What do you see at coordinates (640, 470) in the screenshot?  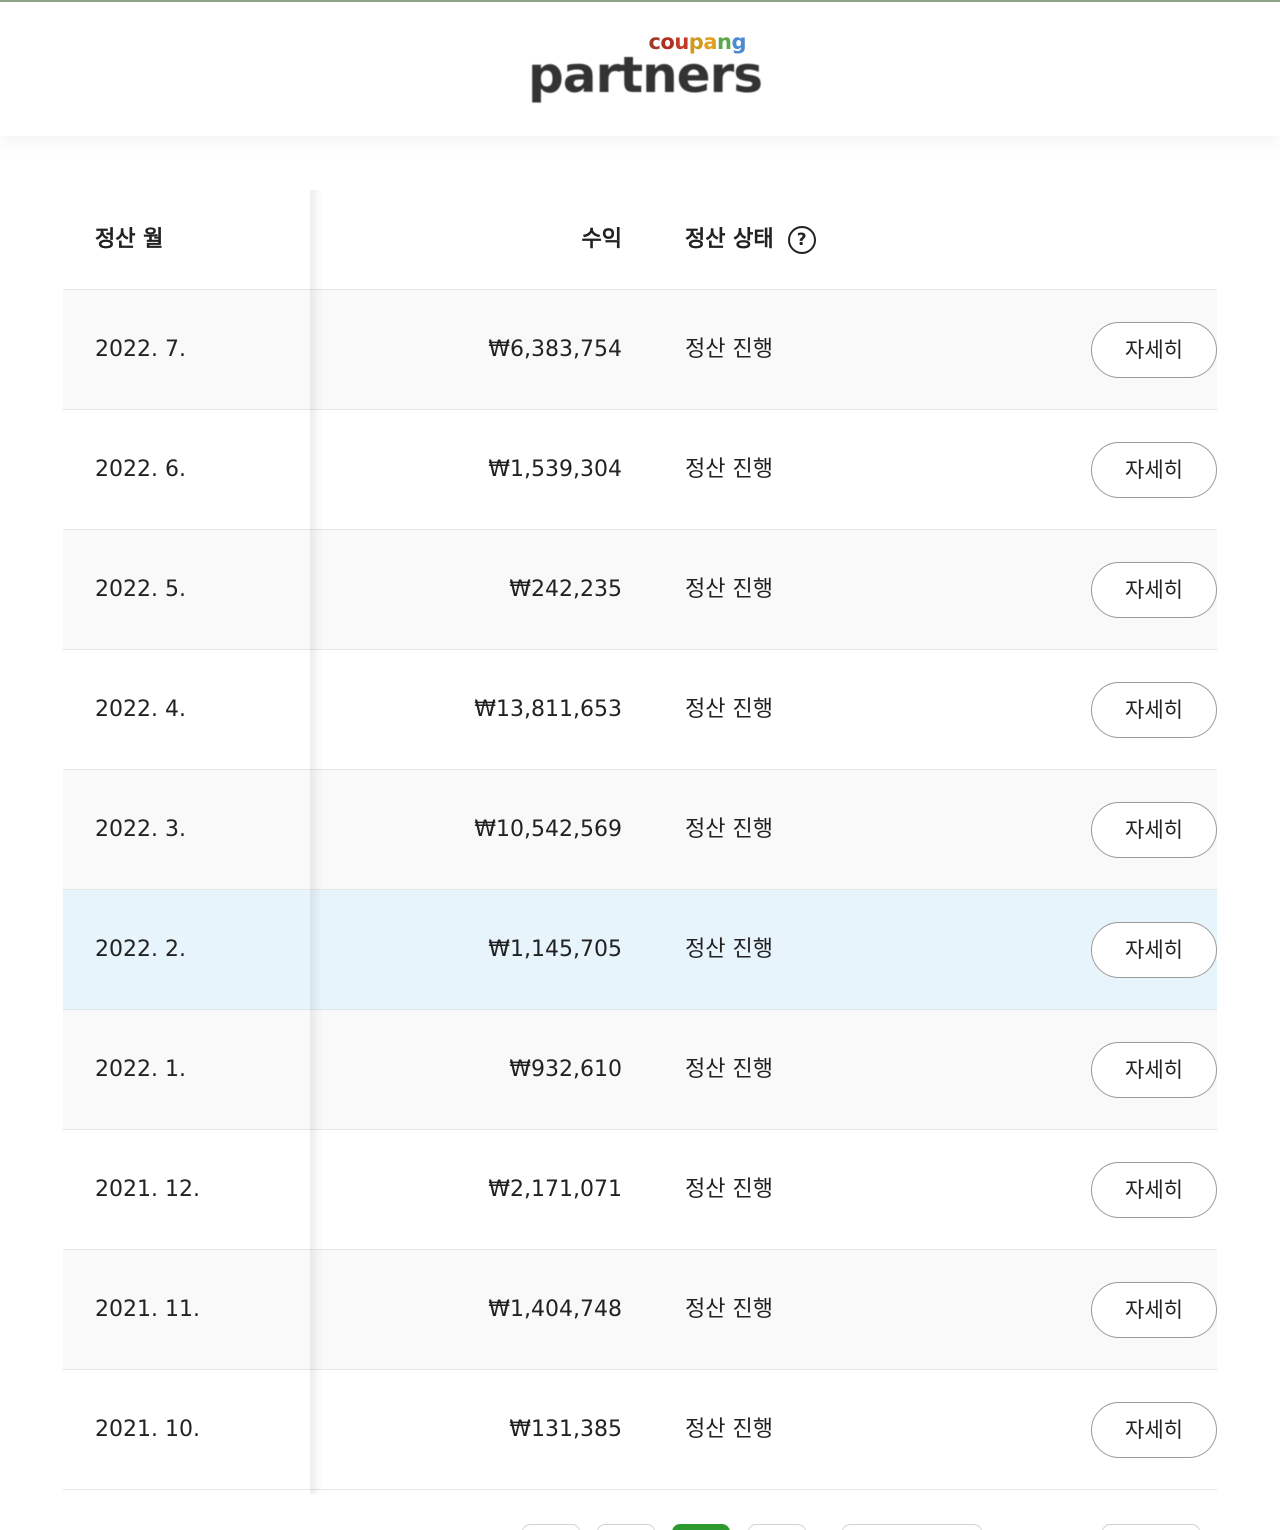 I see `table-row: 2022. 6. ₩1,539,304 정산 진행 자세히` at bounding box center [640, 470].